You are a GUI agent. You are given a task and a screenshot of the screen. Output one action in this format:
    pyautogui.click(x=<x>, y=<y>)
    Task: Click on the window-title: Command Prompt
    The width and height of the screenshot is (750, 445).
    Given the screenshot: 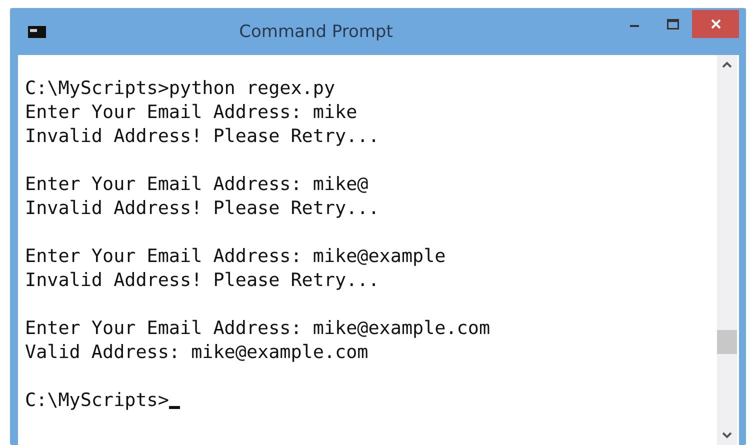 What is the action you would take?
    pyautogui.click(x=316, y=32)
    